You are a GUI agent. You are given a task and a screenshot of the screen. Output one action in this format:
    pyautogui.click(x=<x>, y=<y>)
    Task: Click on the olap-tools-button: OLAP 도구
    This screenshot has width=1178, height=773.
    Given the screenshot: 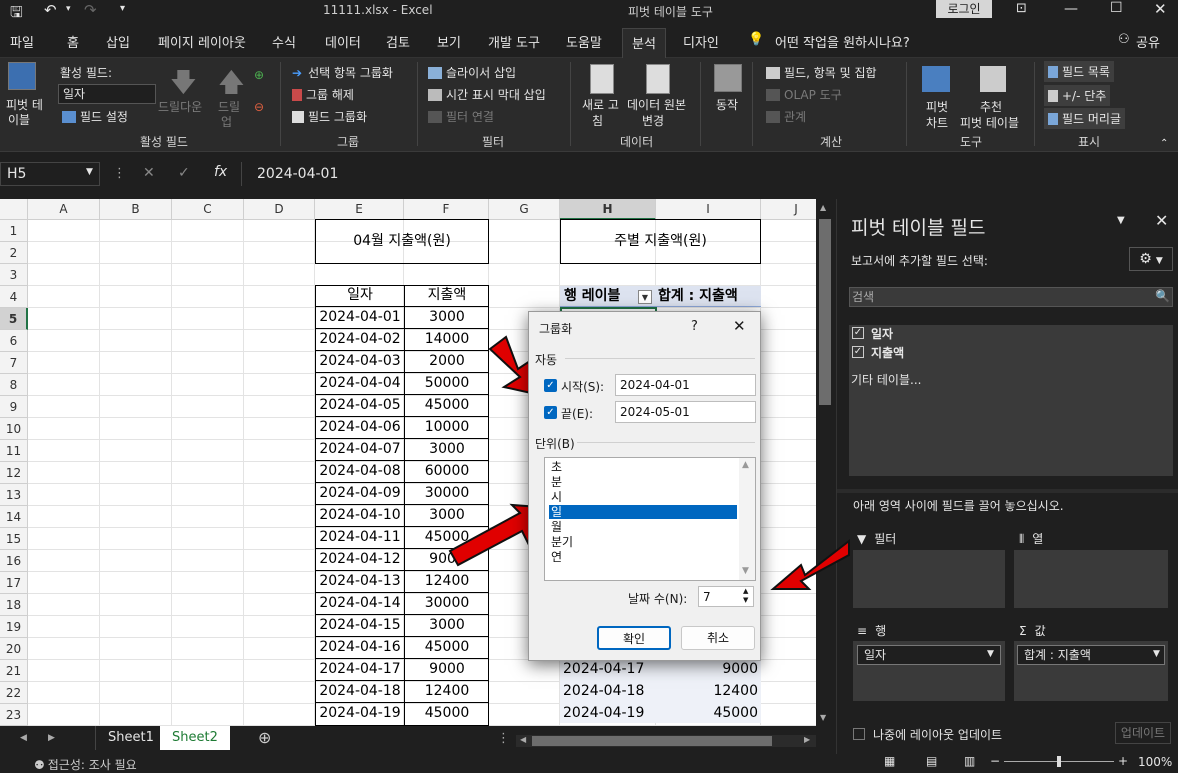 What is the action you would take?
    pyautogui.click(x=804, y=94)
    